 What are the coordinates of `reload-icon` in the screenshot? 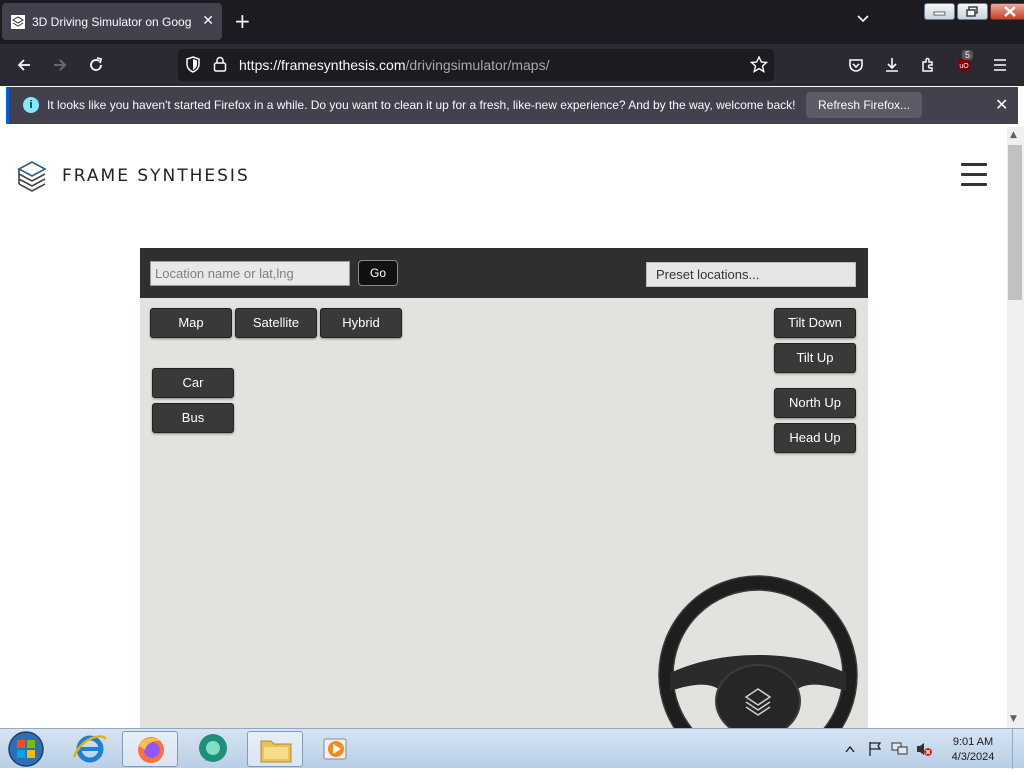 It's located at (96, 65).